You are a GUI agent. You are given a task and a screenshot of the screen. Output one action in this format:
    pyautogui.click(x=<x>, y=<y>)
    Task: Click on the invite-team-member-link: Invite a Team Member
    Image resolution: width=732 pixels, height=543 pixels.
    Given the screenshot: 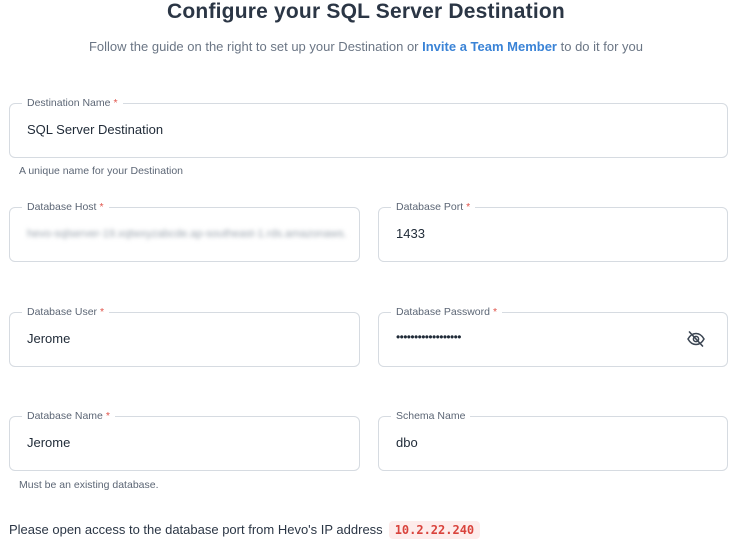 What is the action you would take?
    pyautogui.click(x=489, y=46)
    